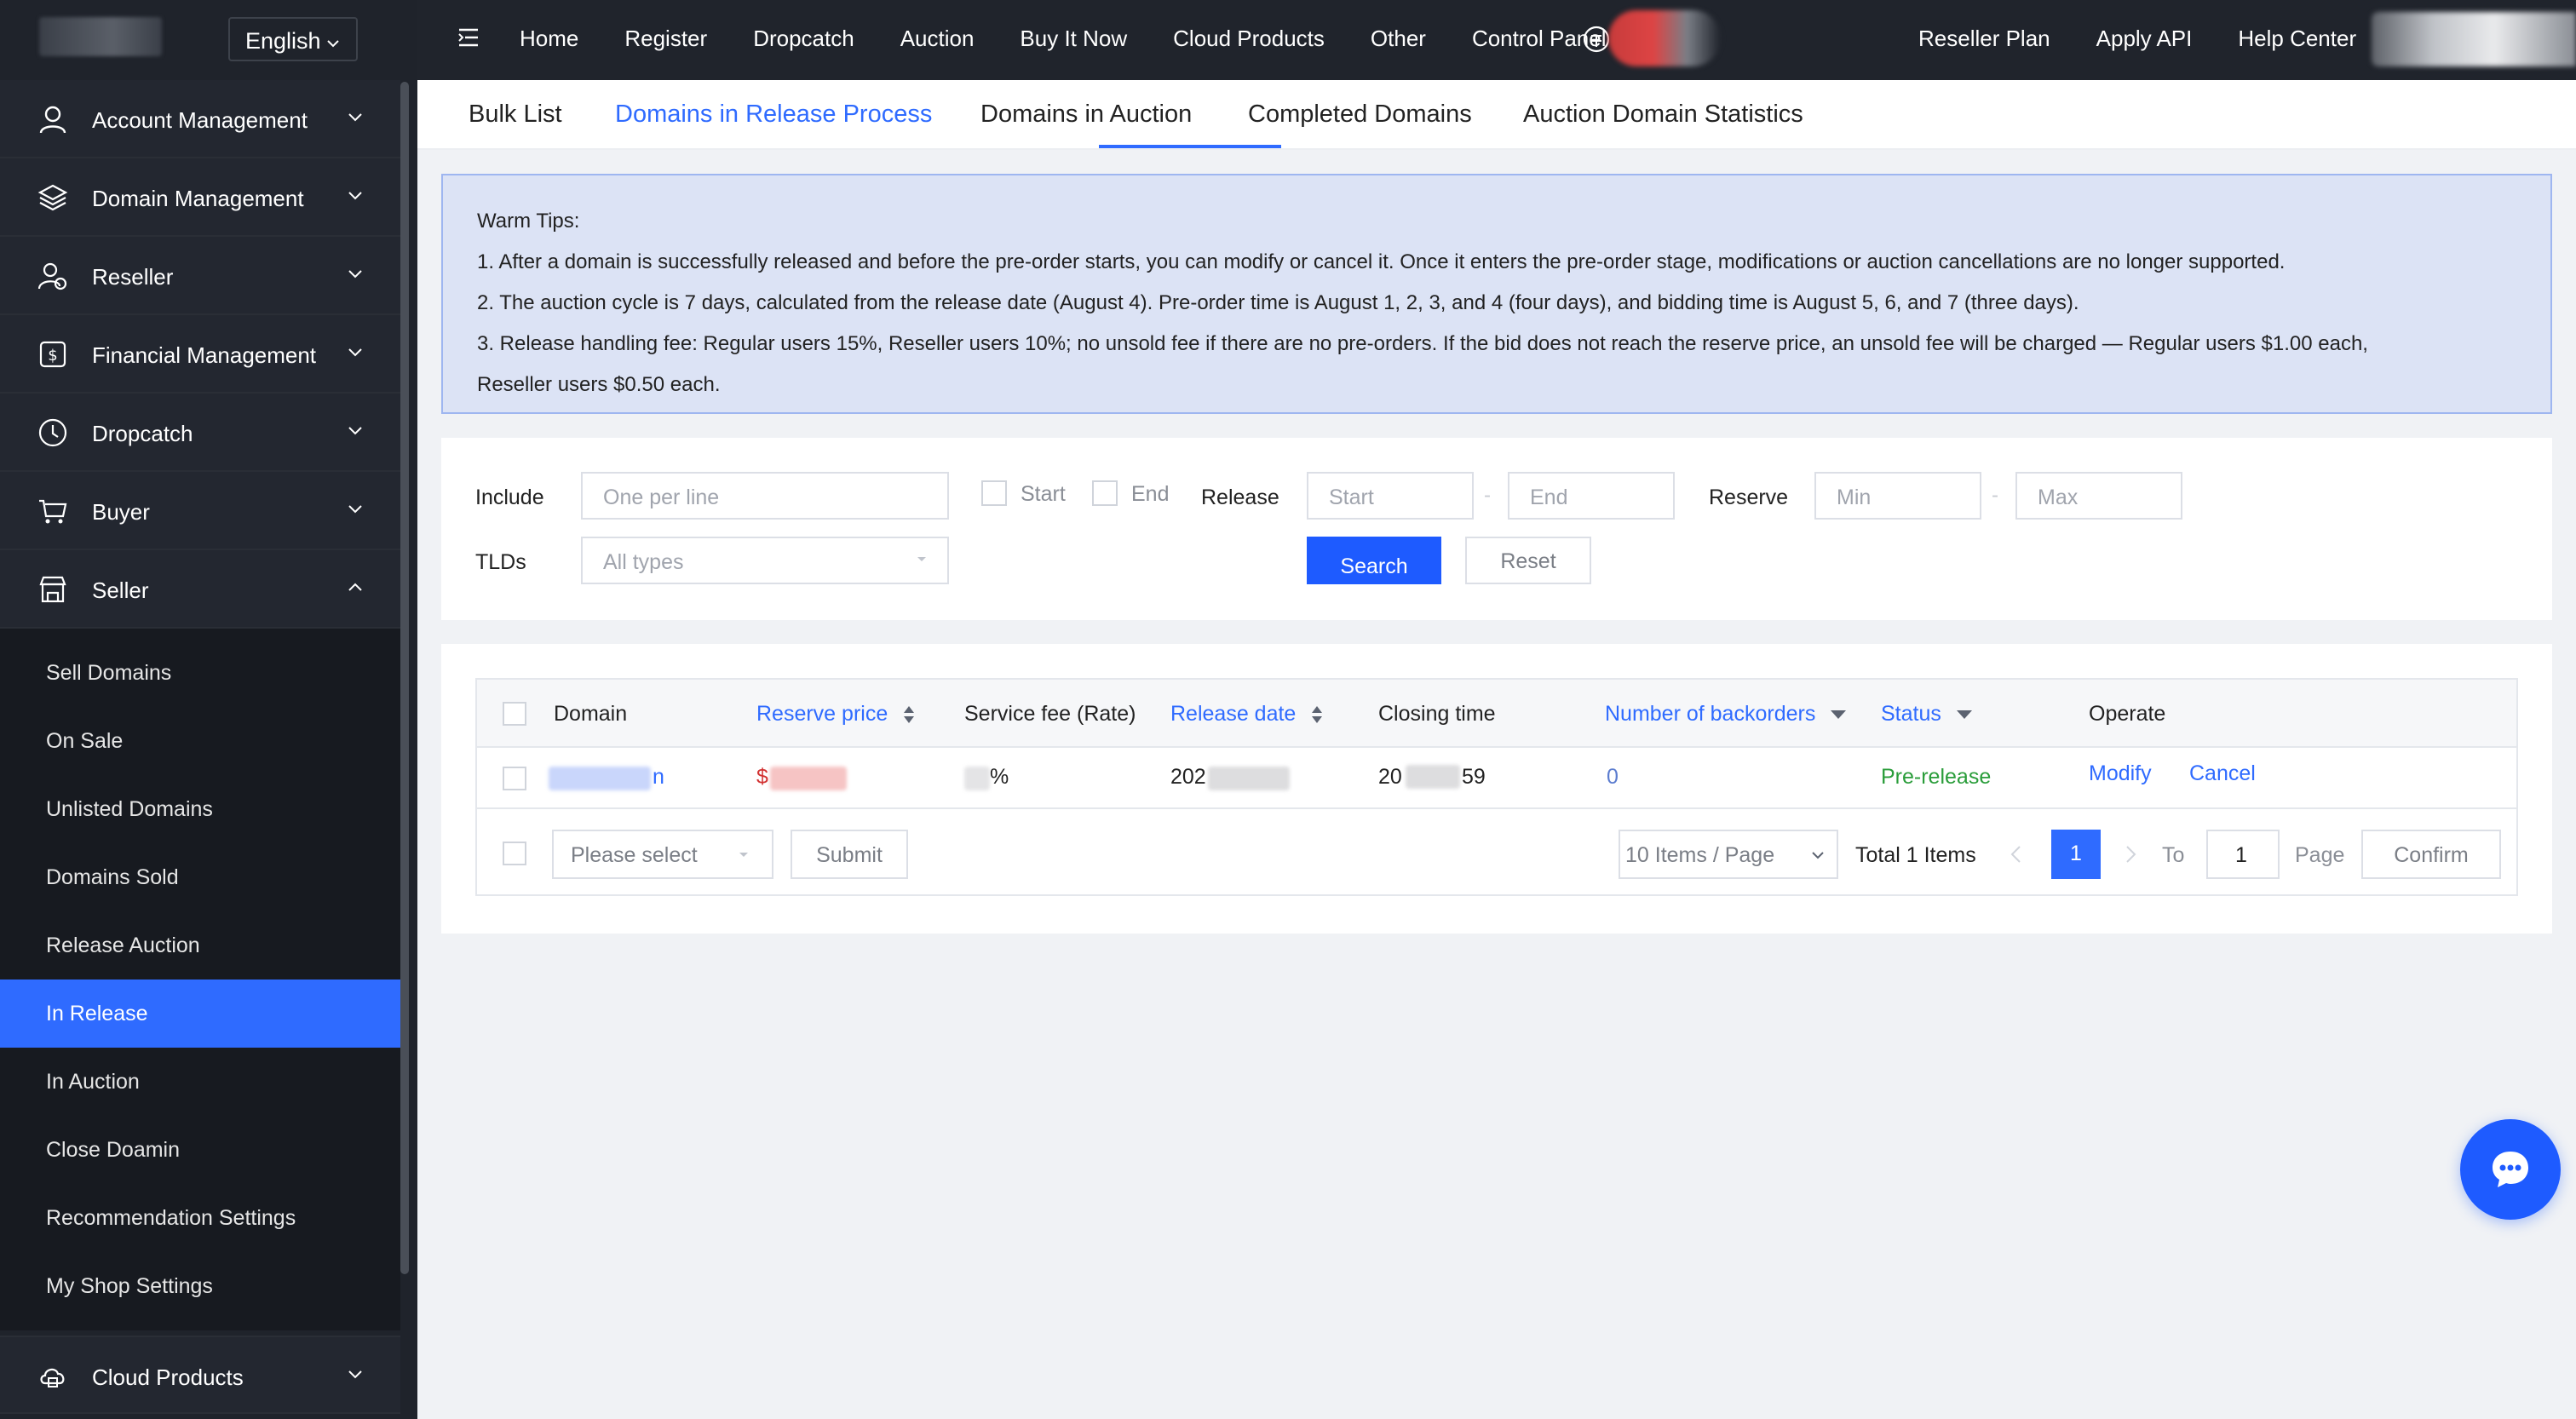  What do you see at coordinates (1855, 497) in the screenshot?
I see `reserve-min-placeholder: Min` at bounding box center [1855, 497].